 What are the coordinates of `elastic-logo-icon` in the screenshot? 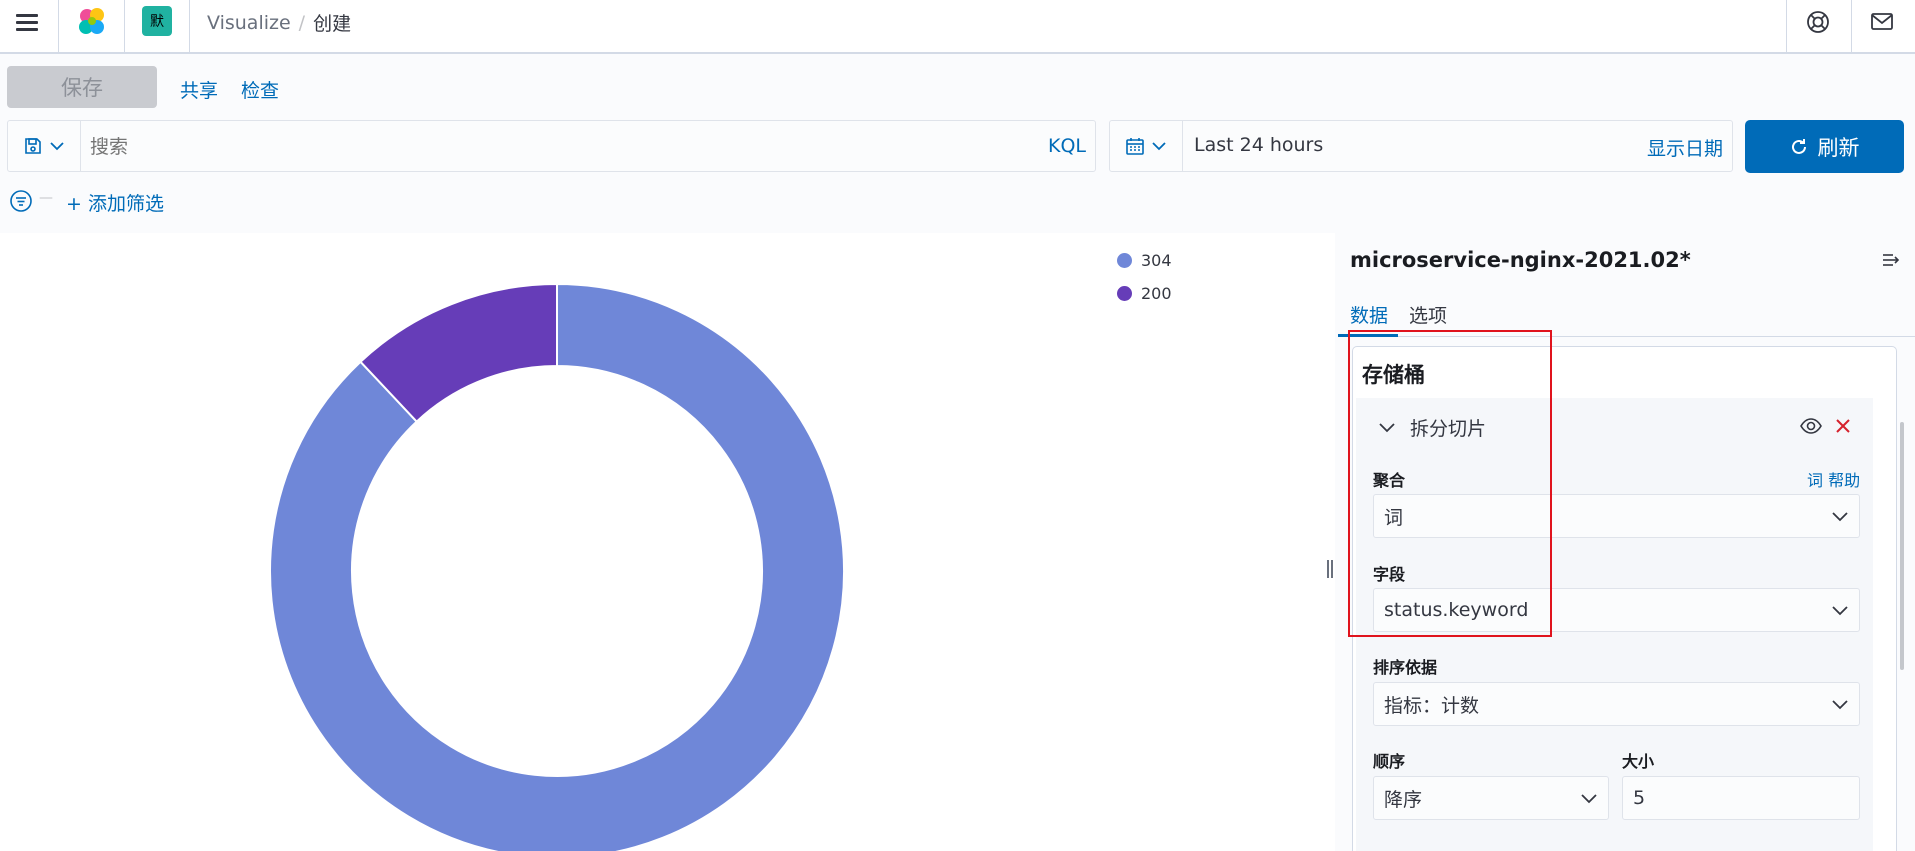 It's located at (92, 22).